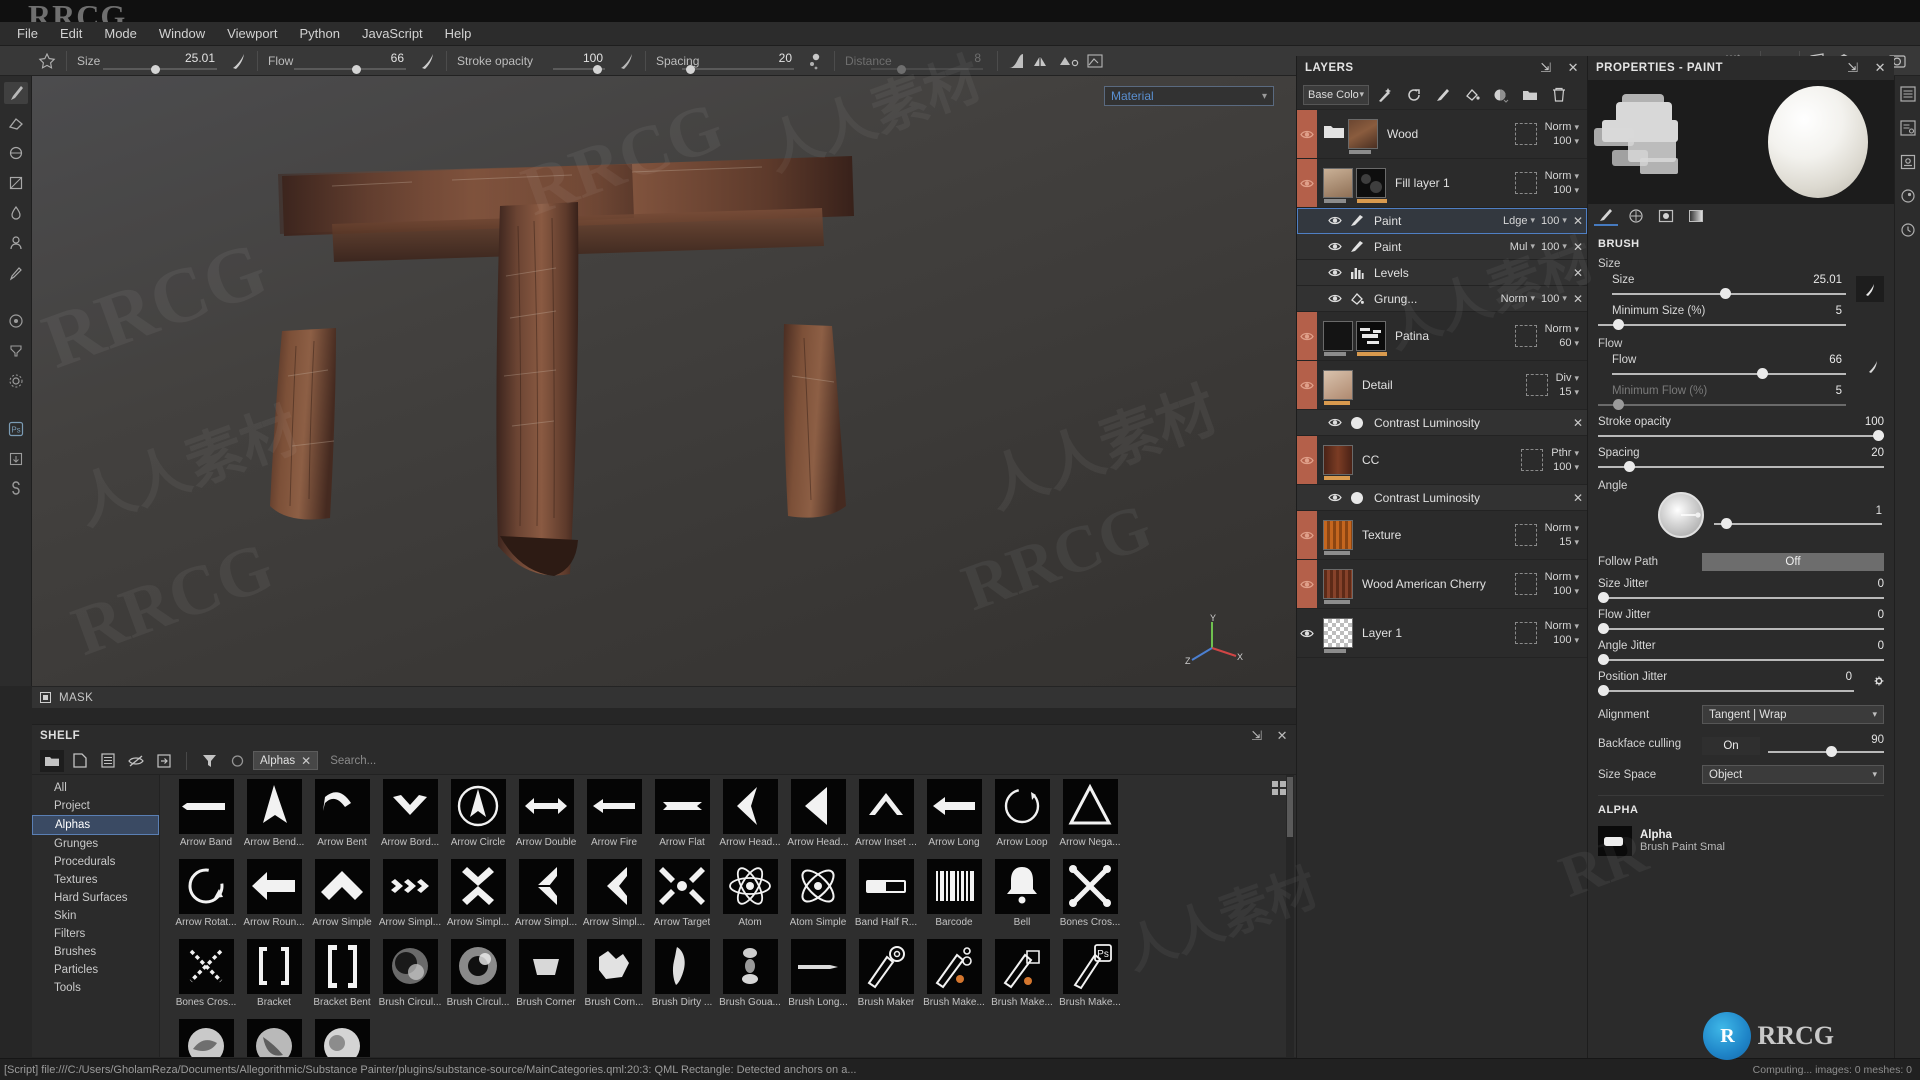 Image resolution: width=1920 pixels, height=1080 pixels. I want to click on shelf-category-all: All, so click(95, 788).